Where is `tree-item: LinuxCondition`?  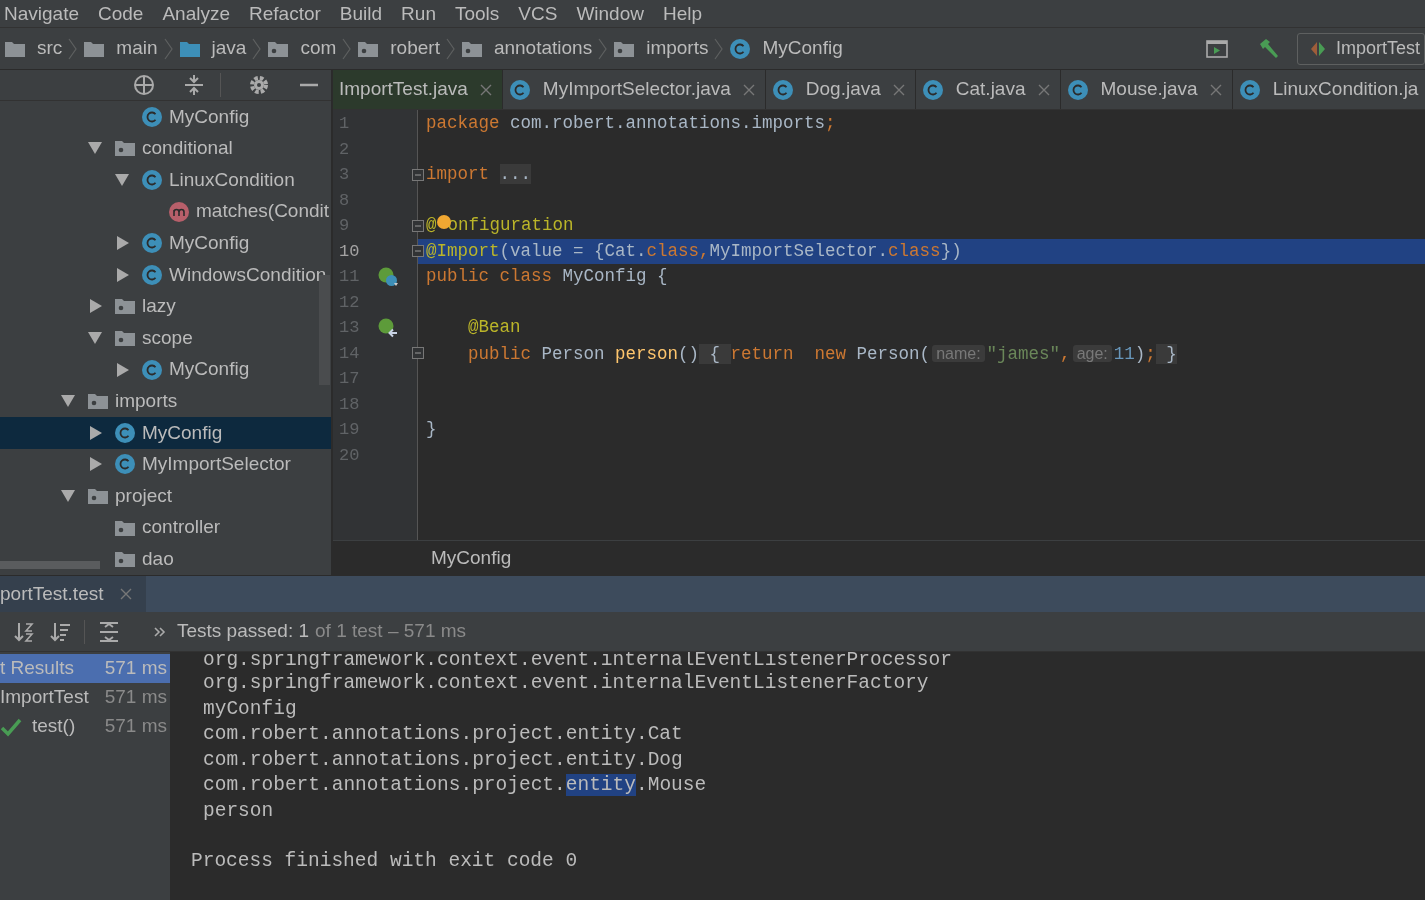 tree-item: LinuxCondition is located at coordinates (165, 180).